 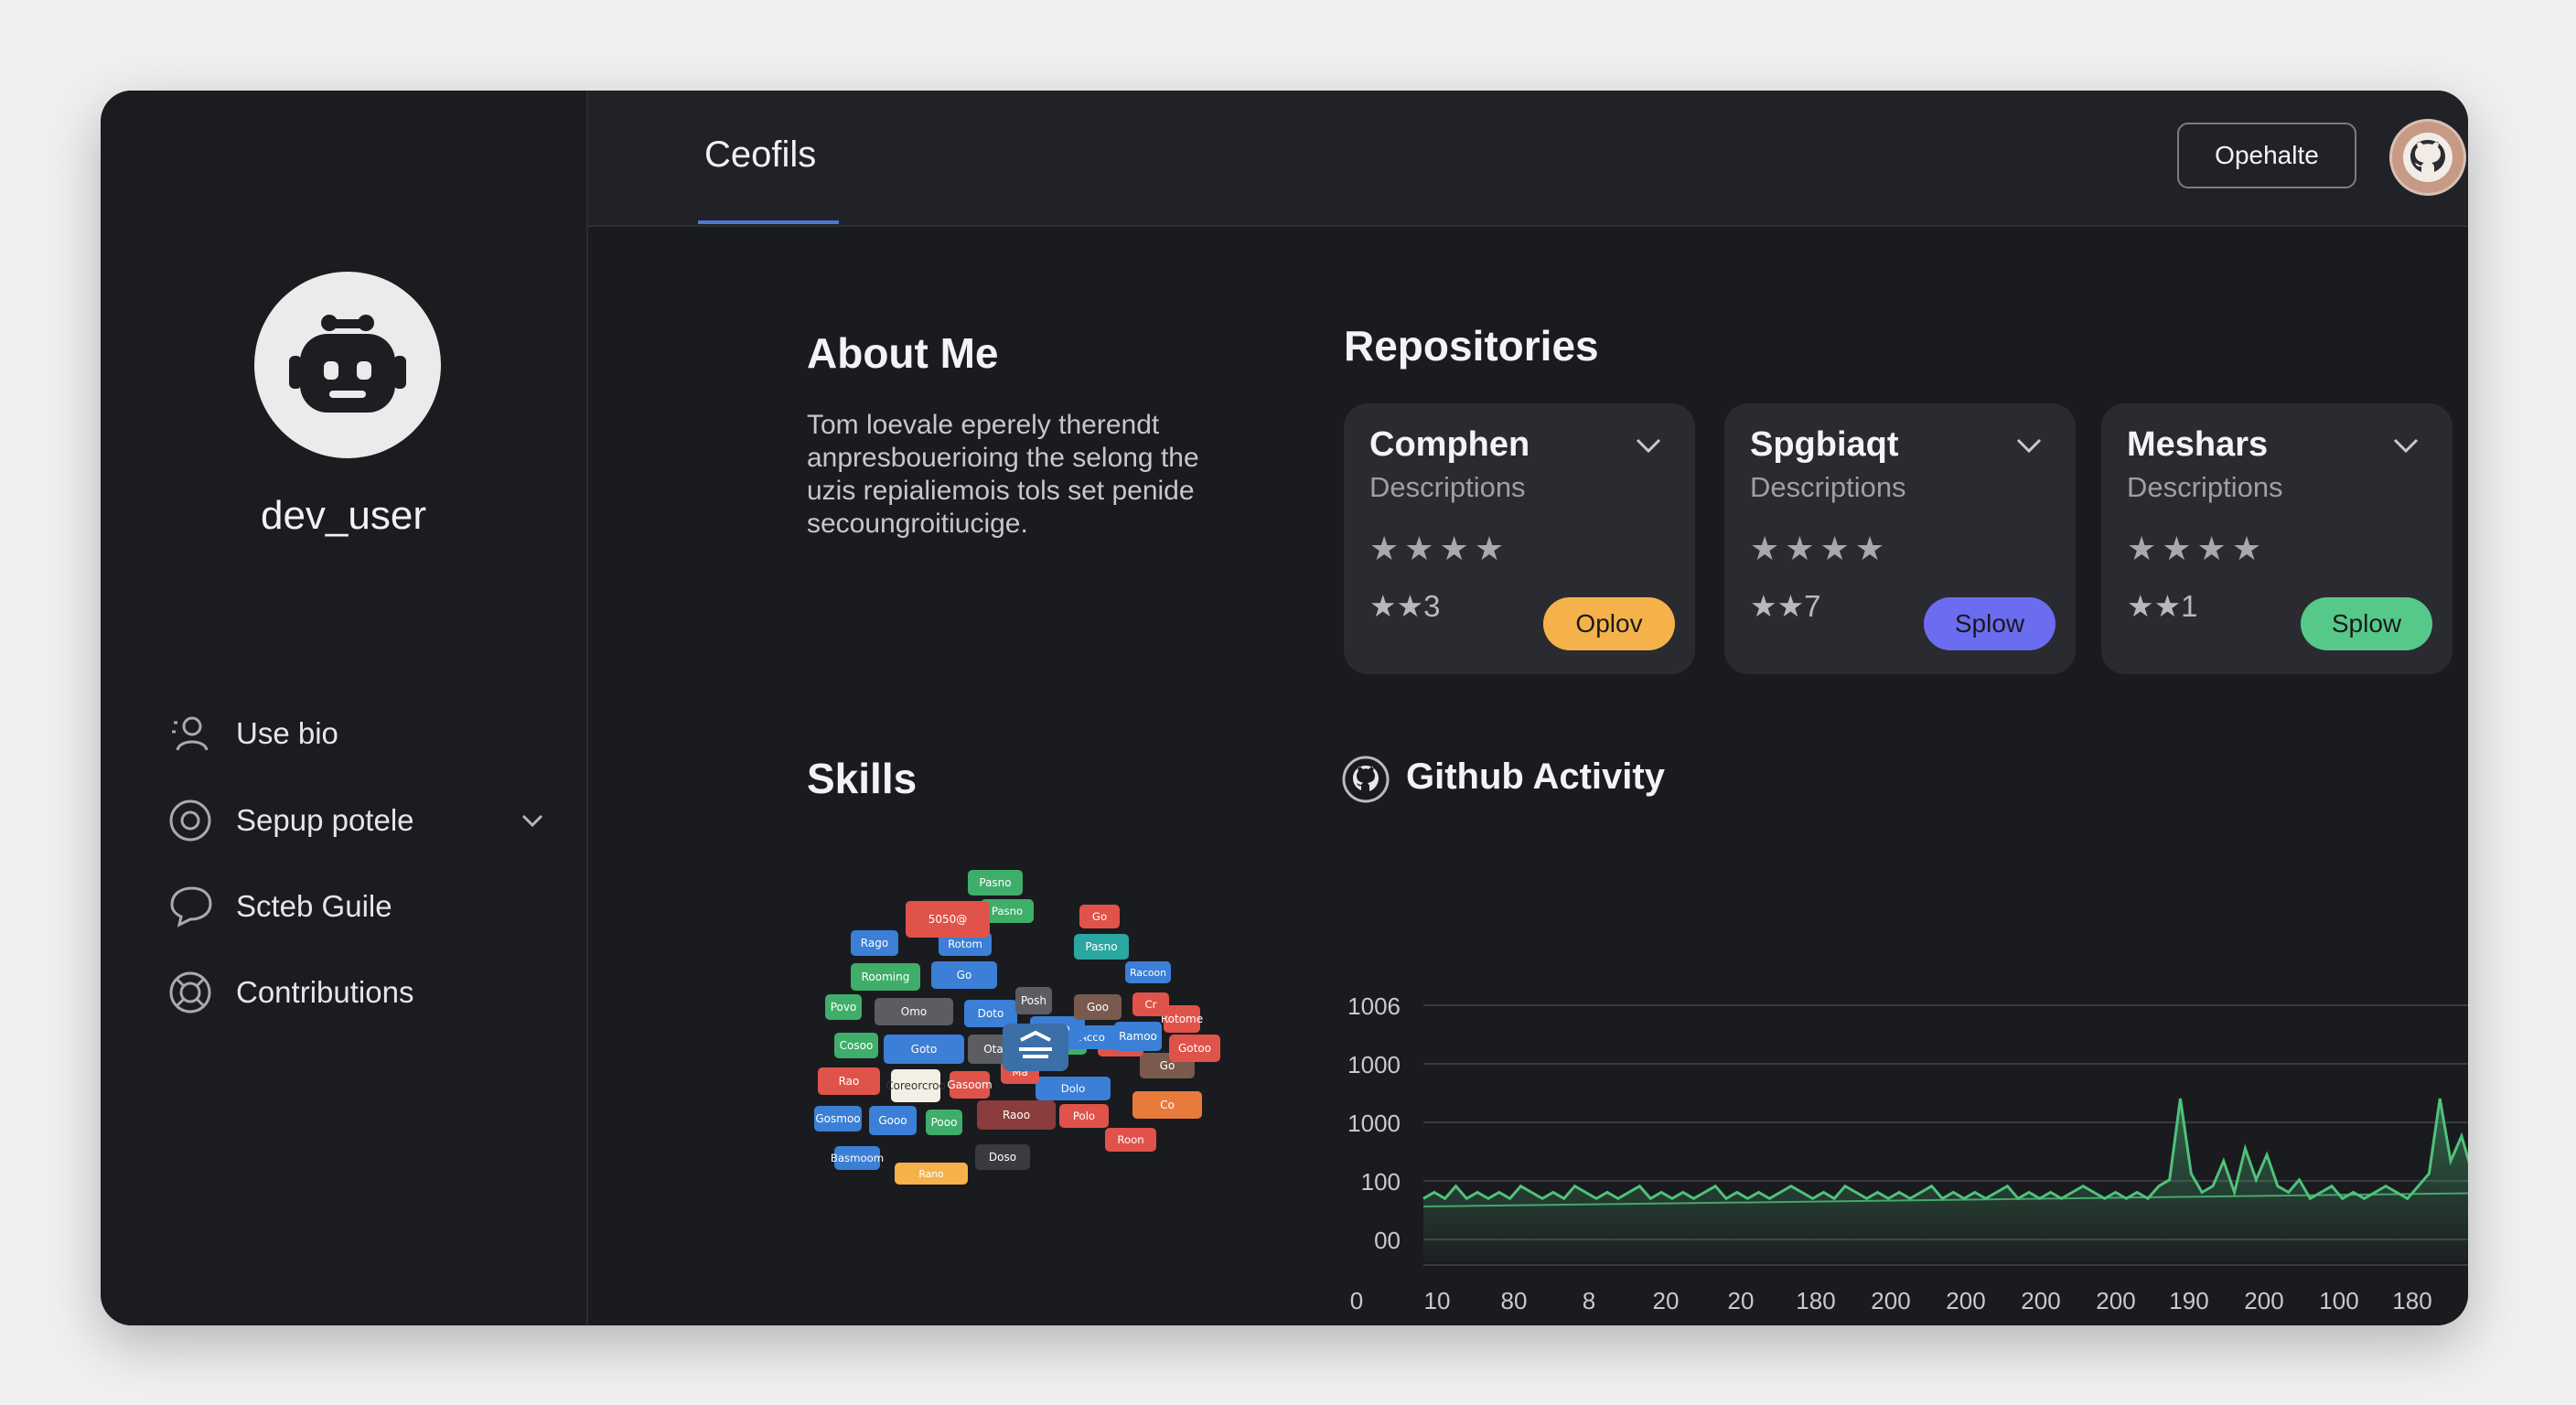 What do you see at coordinates (1084, 1116) in the screenshot?
I see `skill-tag: Polo` at bounding box center [1084, 1116].